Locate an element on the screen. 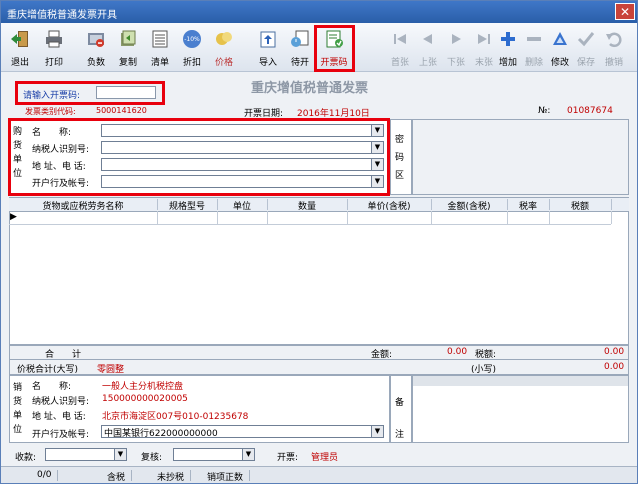 The height and width of the screenshot is (484, 638). goods-row: ▶ is located at coordinates (310, 218).